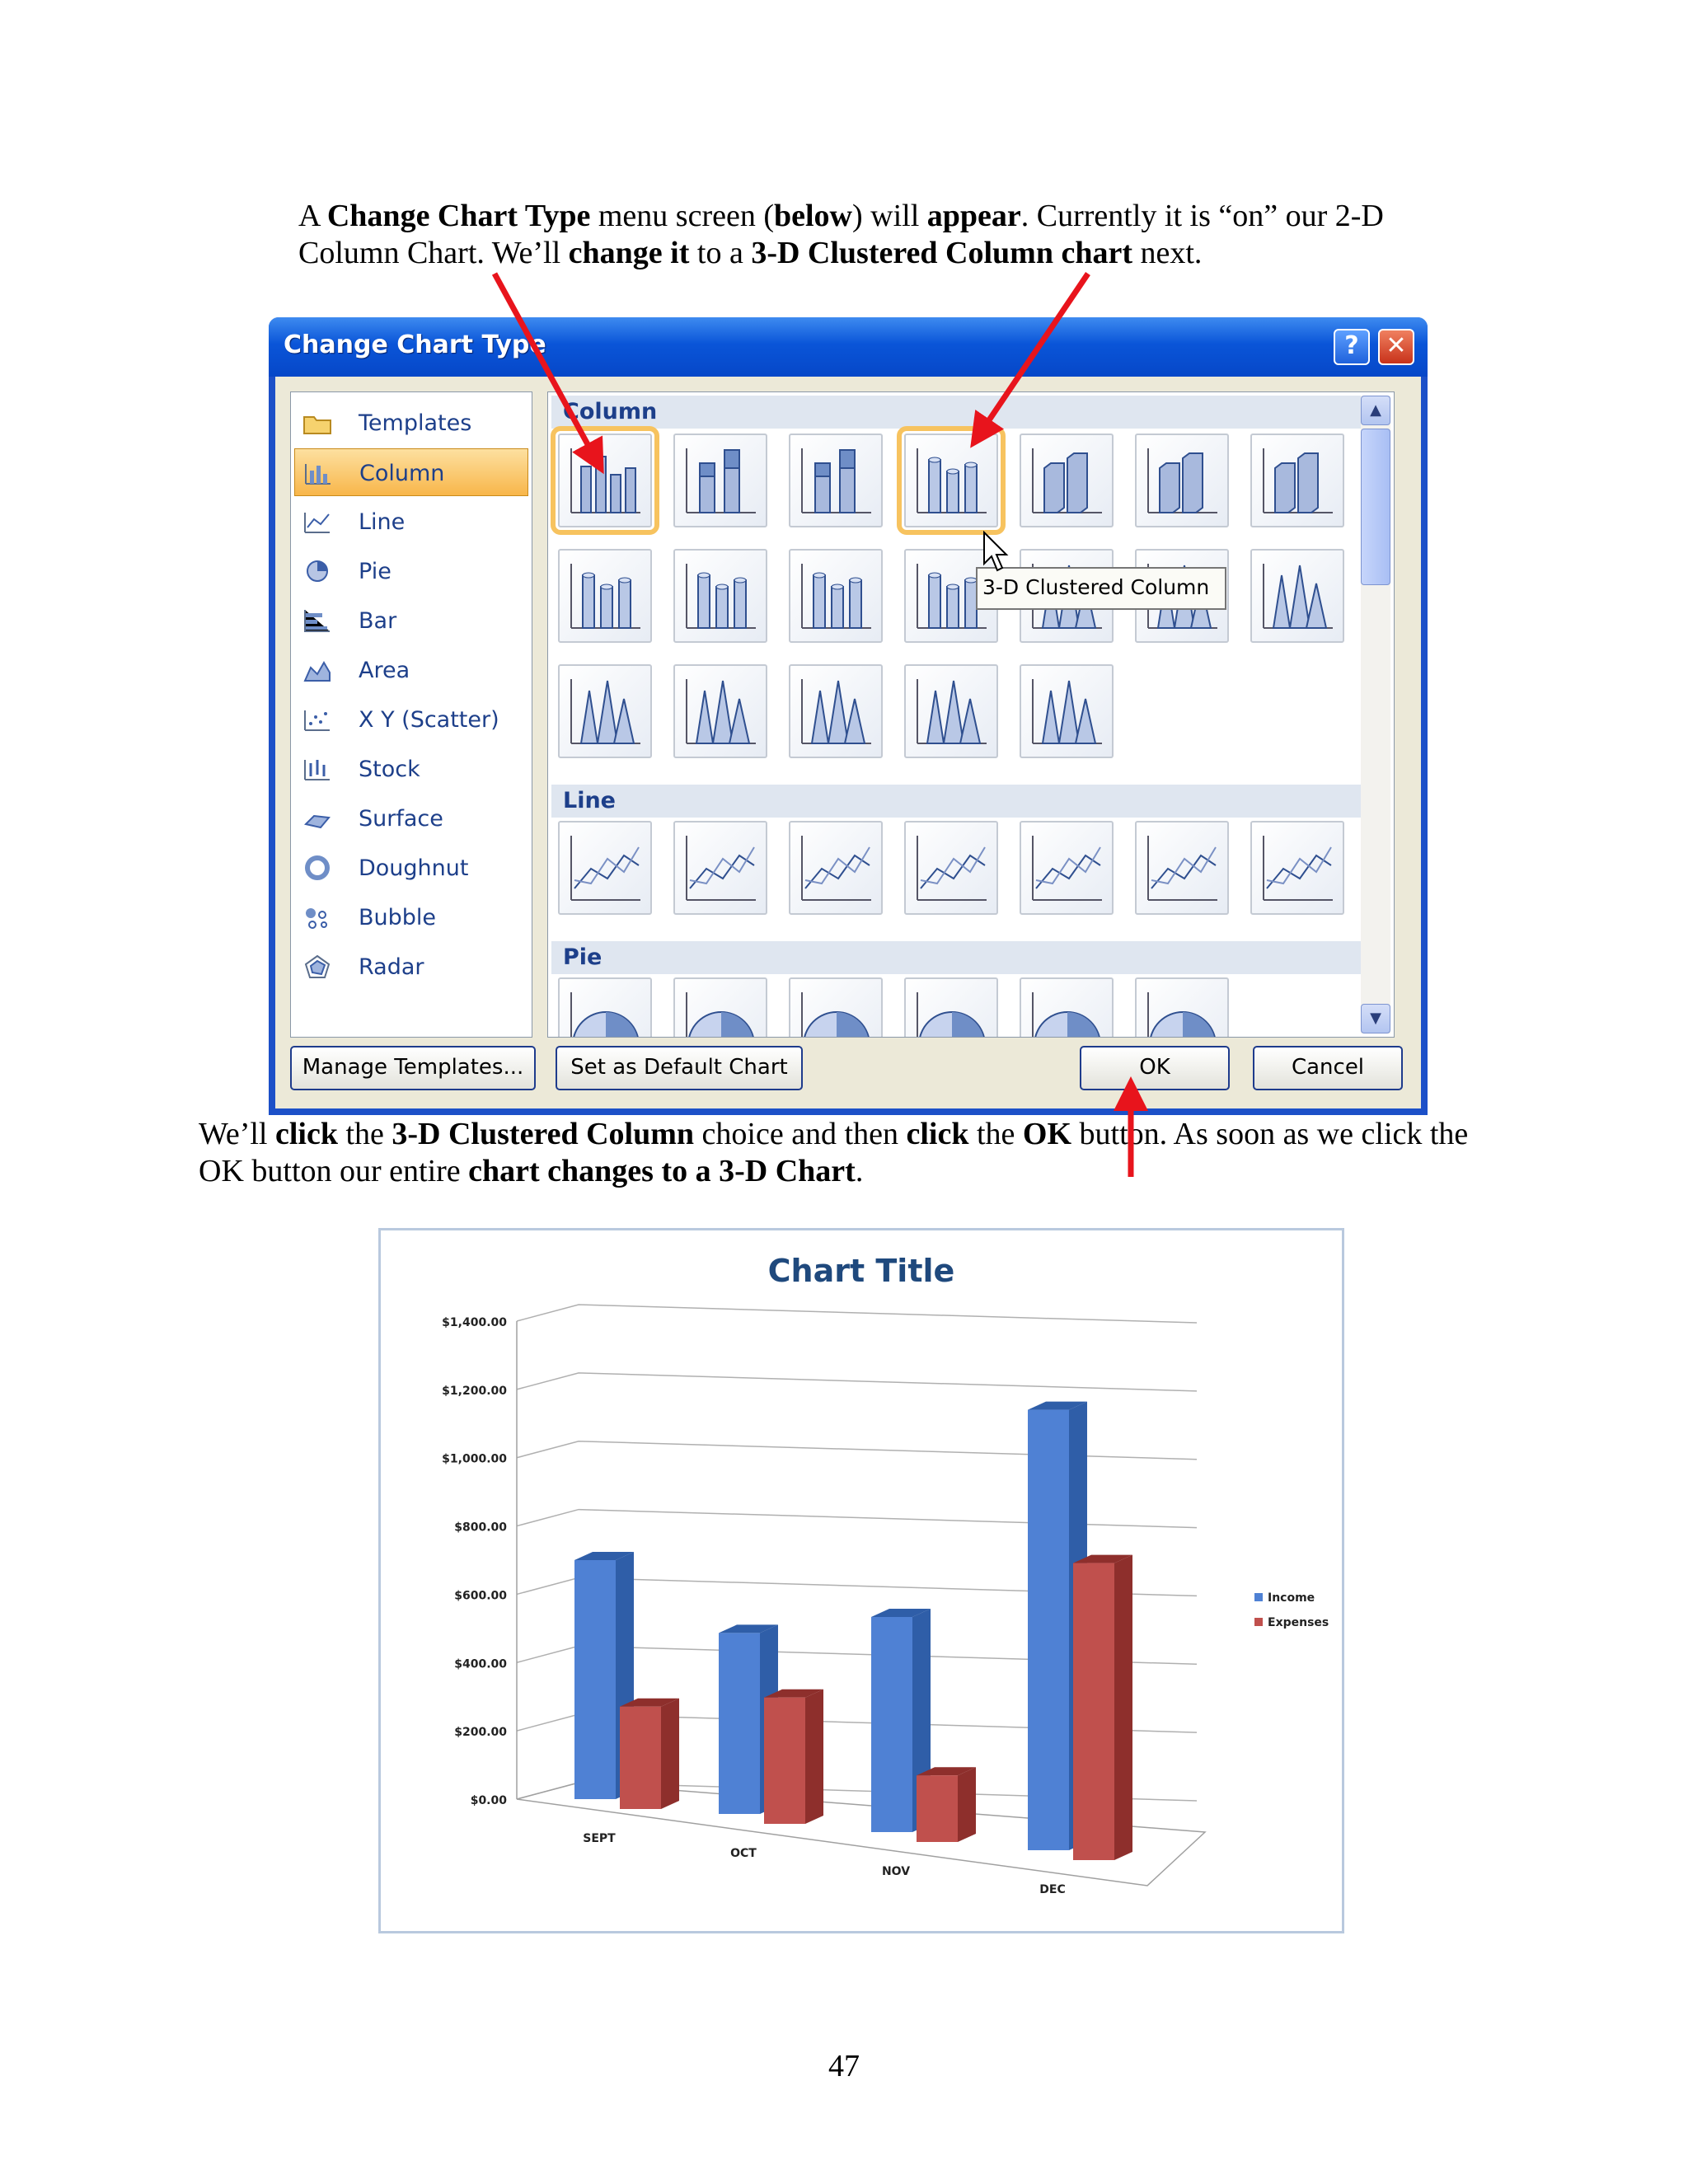 The height and width of the screenshot is (2184, 1688). Describe the element at coordinates (317, 422) in the screenshot. I see `folder-icon` at that location.